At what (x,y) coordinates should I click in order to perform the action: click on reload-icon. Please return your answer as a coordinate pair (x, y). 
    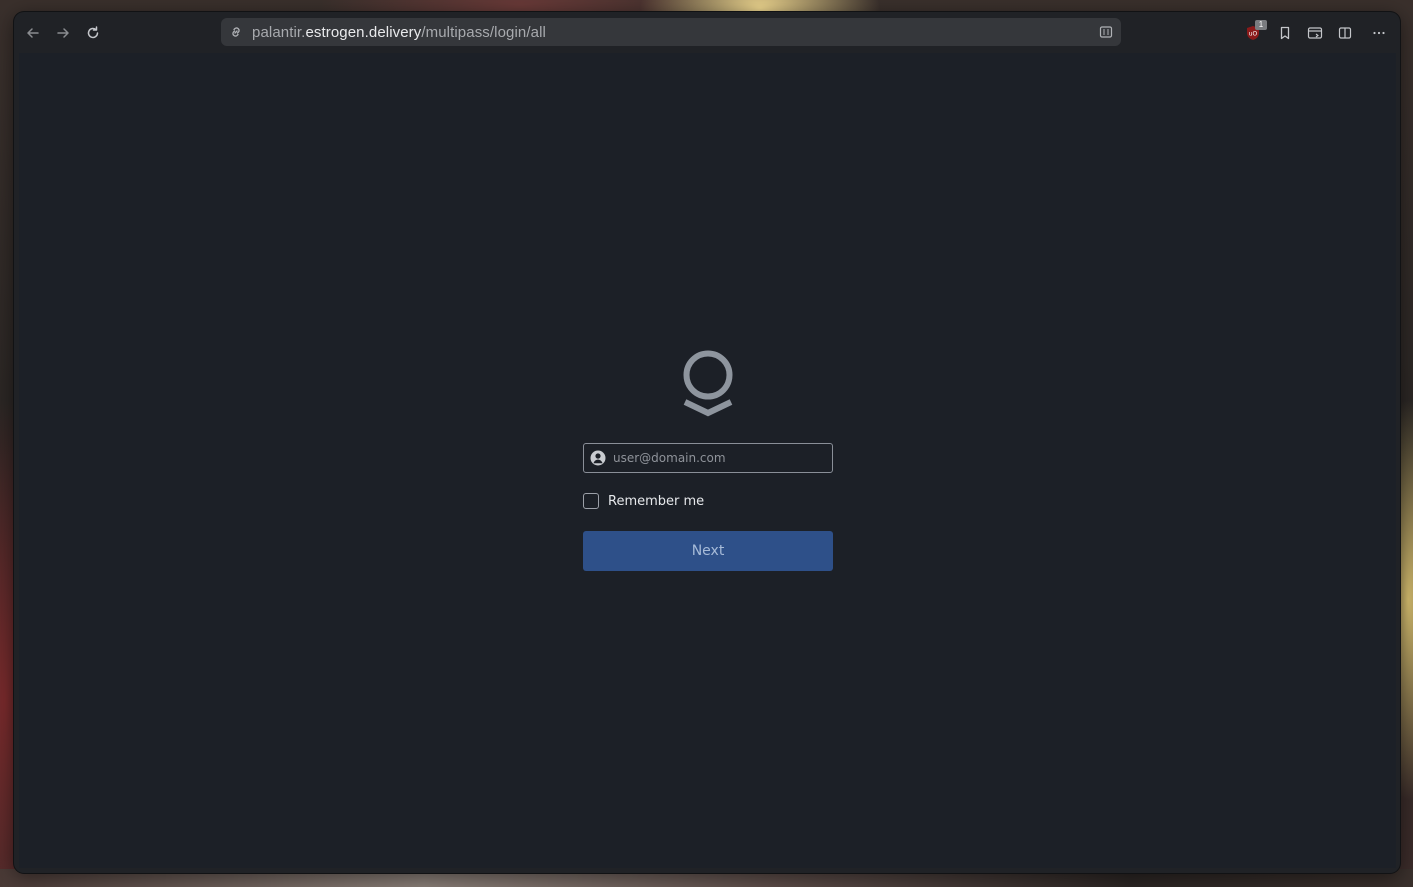
    Looking at the image, I should click on (93, 32).